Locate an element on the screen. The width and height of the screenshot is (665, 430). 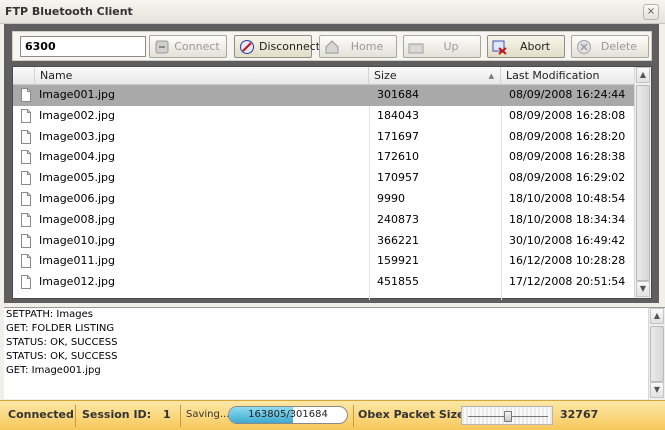
file-name: Image004.jpg is located at coordinates (77, 157).